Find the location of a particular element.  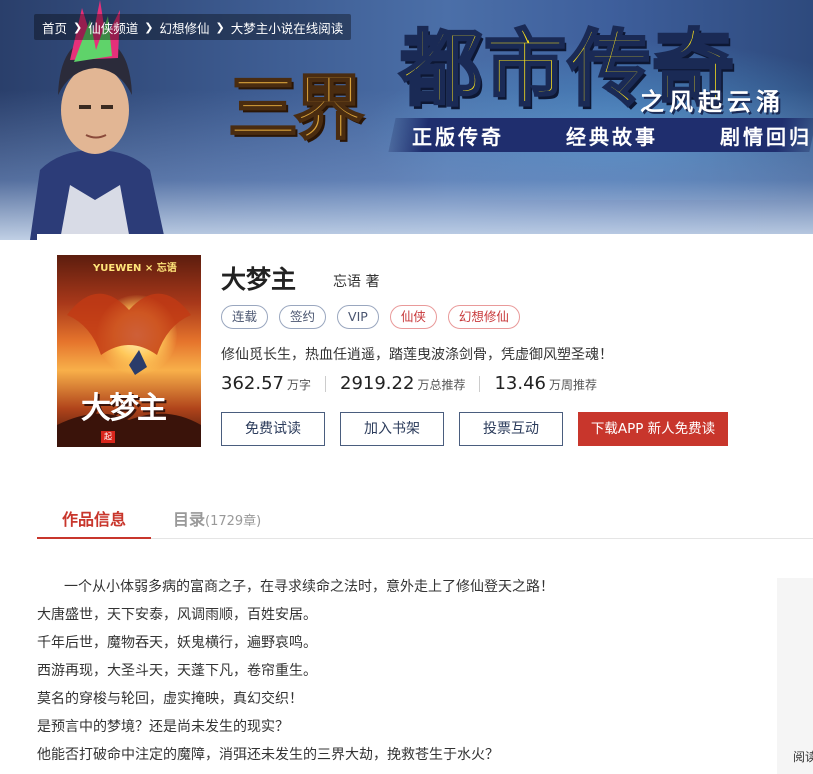

weekly-recommend-unit: 万周推荐 is located at coordinates (572, 385).